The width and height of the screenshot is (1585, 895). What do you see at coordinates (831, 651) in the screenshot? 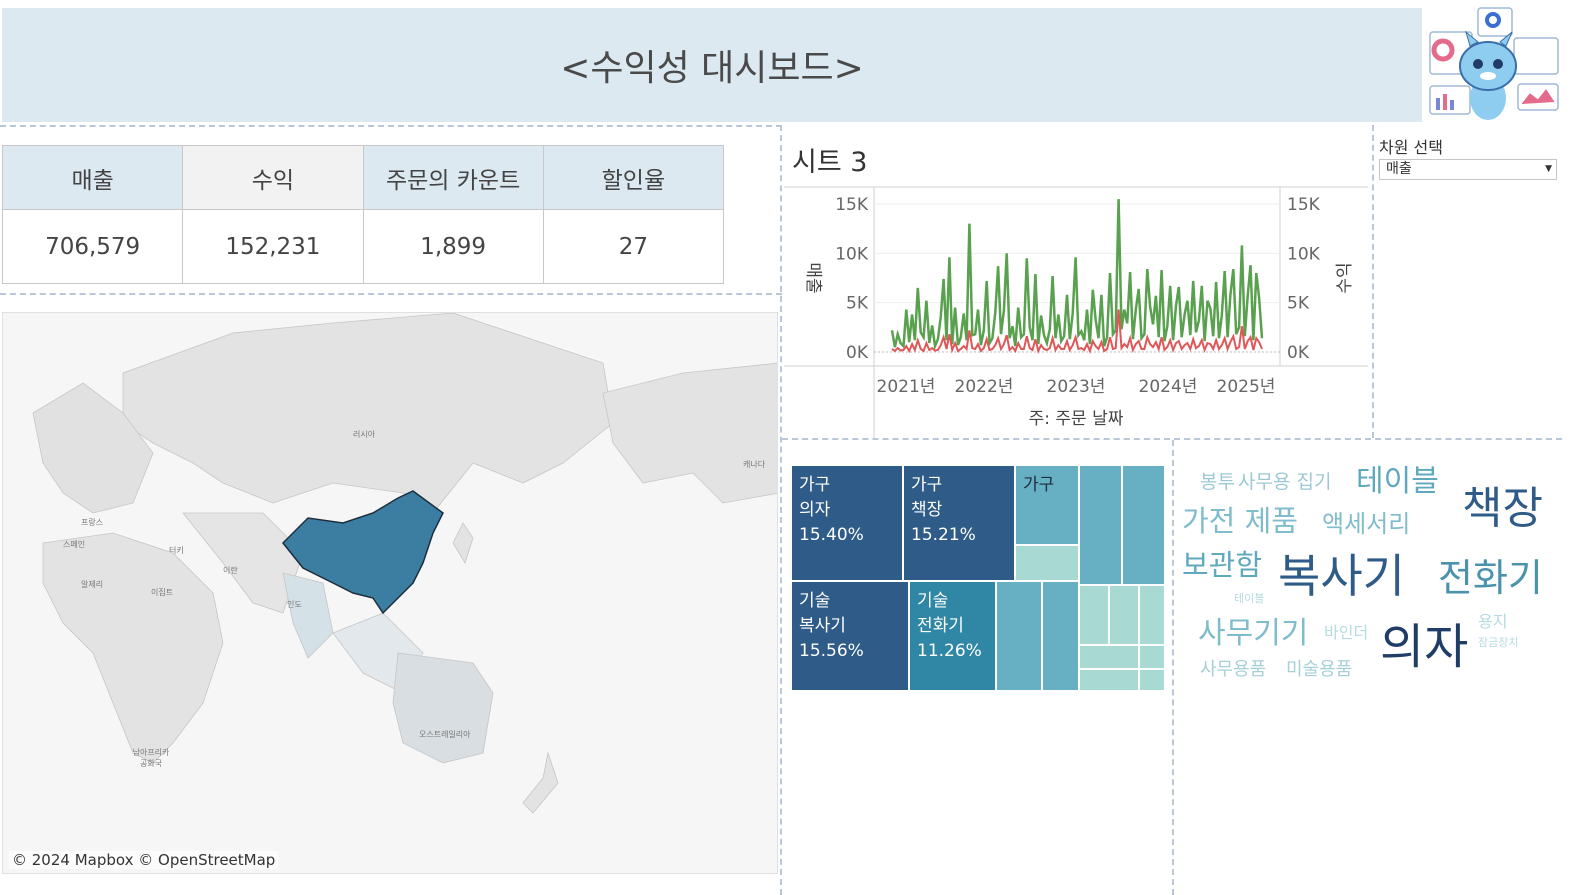
I see `treemap-cell-percent: 15.56%` at bounding box center [831, 651].